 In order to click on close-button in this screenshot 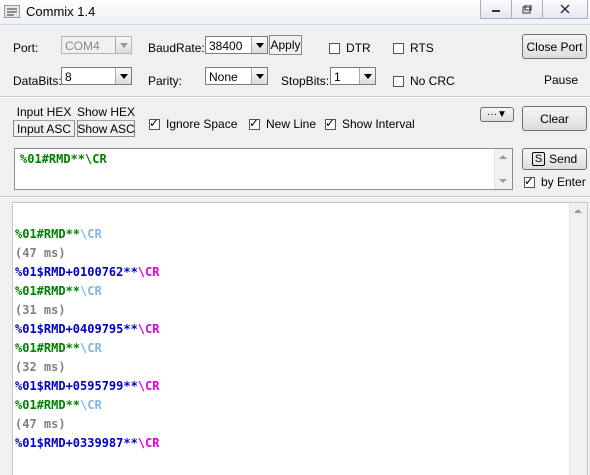, I will do `click(565, 9)`.